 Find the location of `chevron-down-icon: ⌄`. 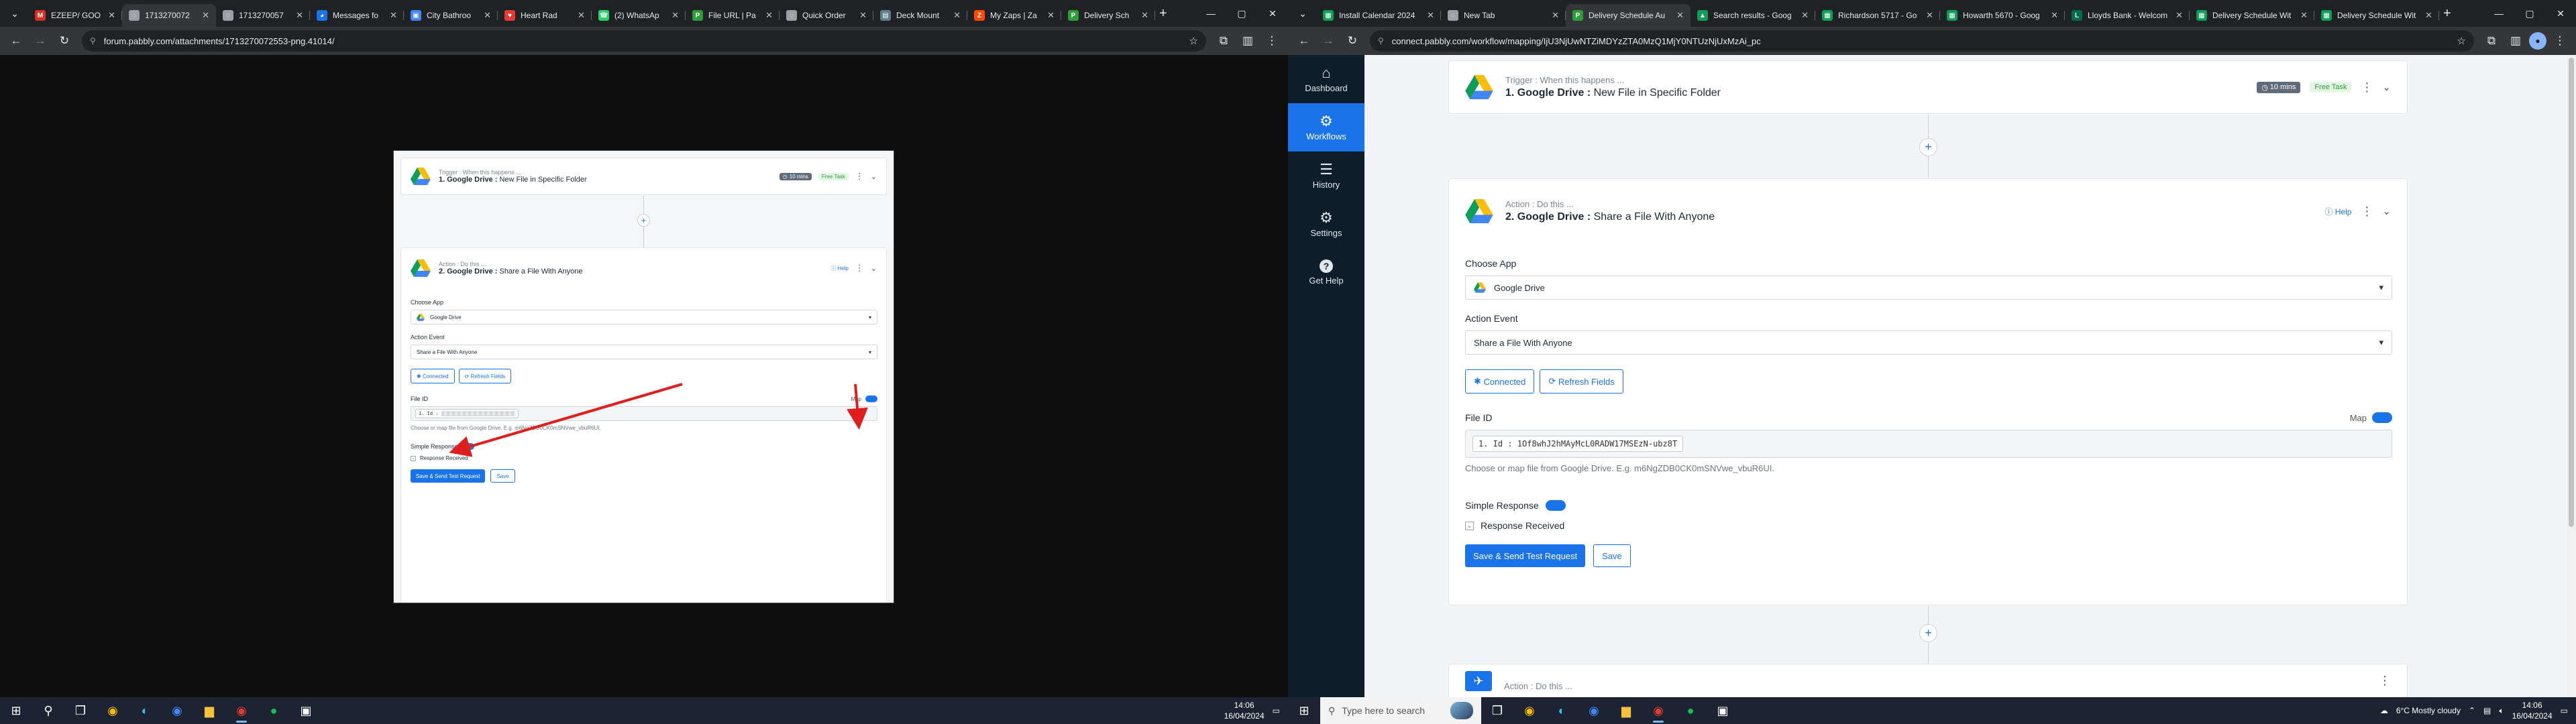

chevron-down-icon: ⌄ is located at coordinates (2386, 87).